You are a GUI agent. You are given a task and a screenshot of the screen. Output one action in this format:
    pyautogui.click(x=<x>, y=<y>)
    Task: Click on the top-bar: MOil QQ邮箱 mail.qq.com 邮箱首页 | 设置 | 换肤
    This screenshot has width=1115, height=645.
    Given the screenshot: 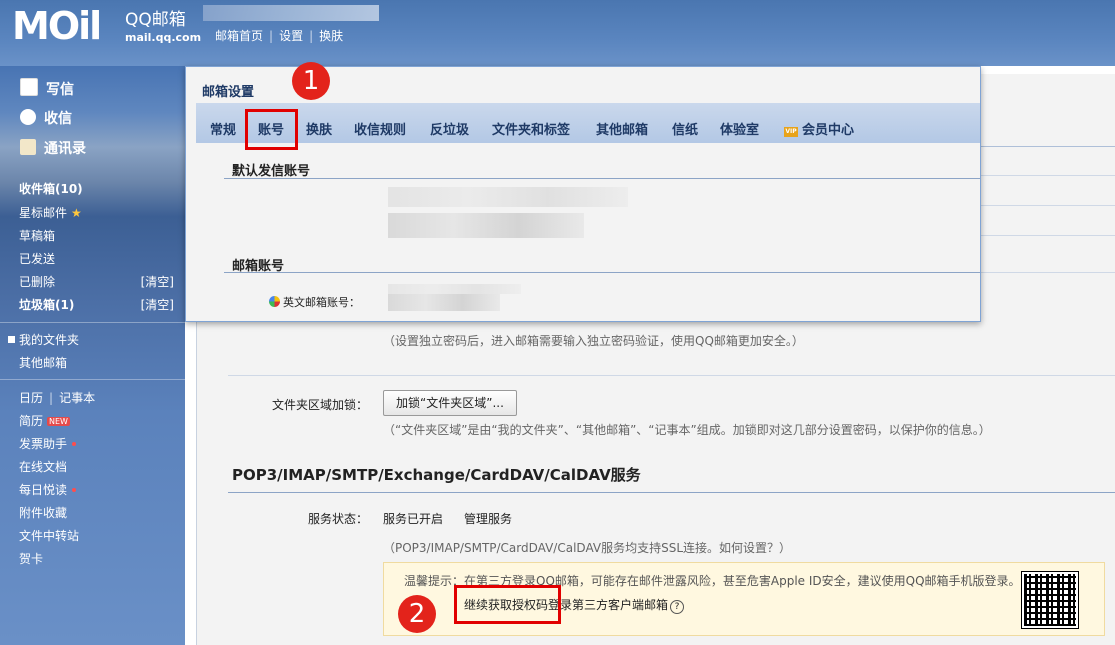 What is the action you would take?
    pyautogui.click(x=557, y=33)
    